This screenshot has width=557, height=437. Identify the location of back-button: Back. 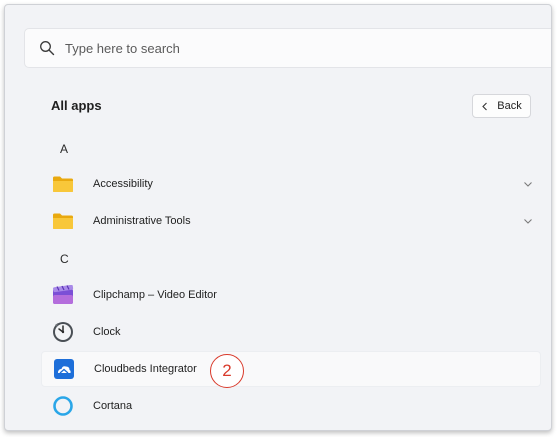
(501, 106).